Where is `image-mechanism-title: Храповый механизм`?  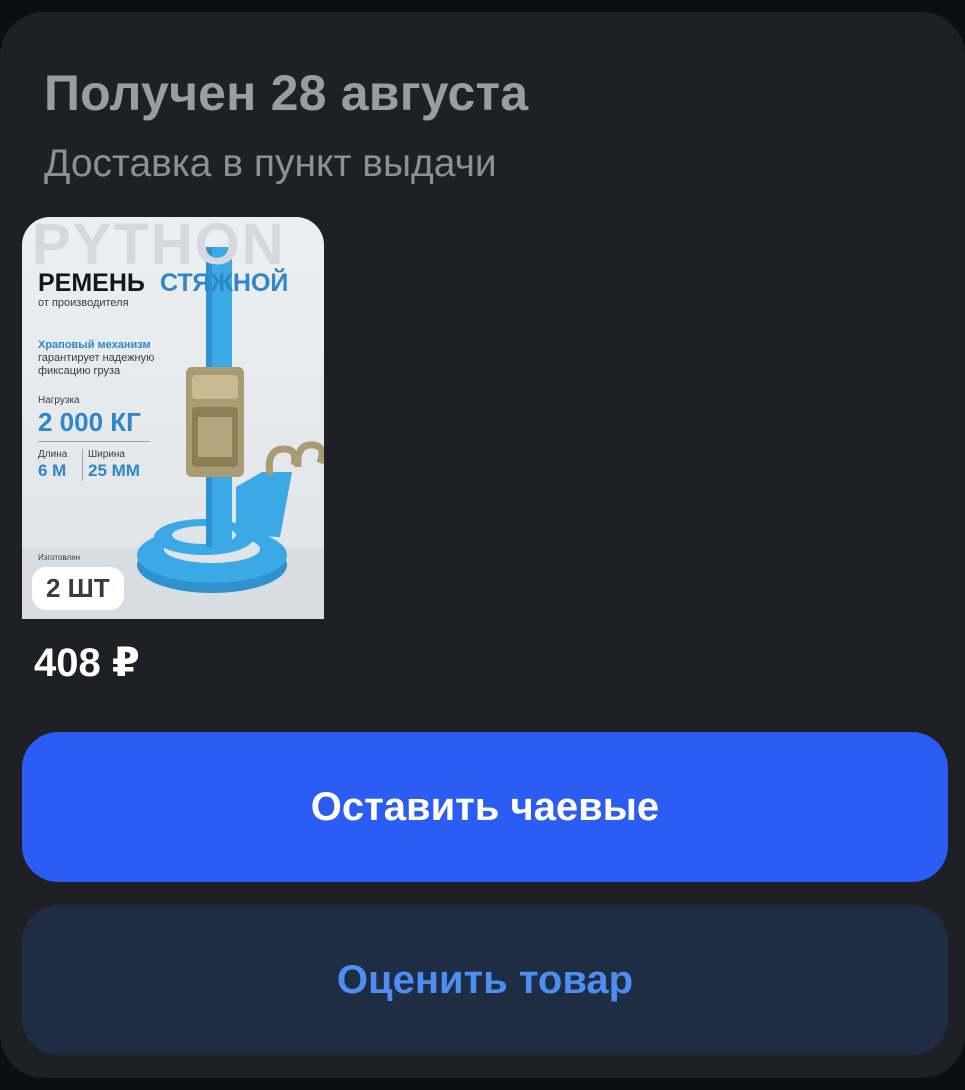 image-mechanism-title: Храповый механизм is located at coordinates (94, 345).